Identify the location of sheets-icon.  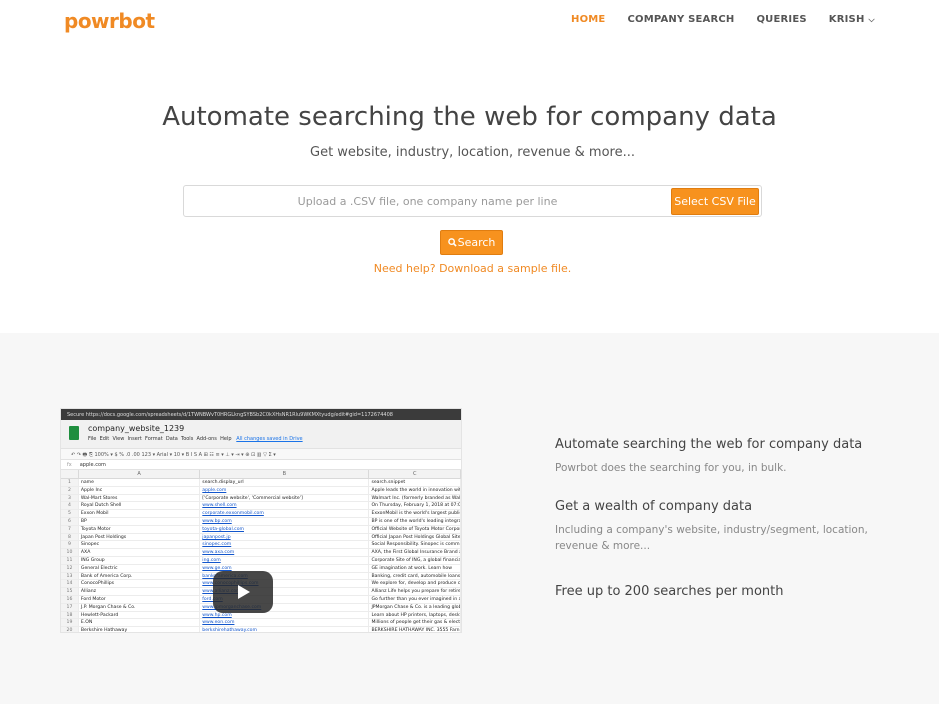
(74, 433).